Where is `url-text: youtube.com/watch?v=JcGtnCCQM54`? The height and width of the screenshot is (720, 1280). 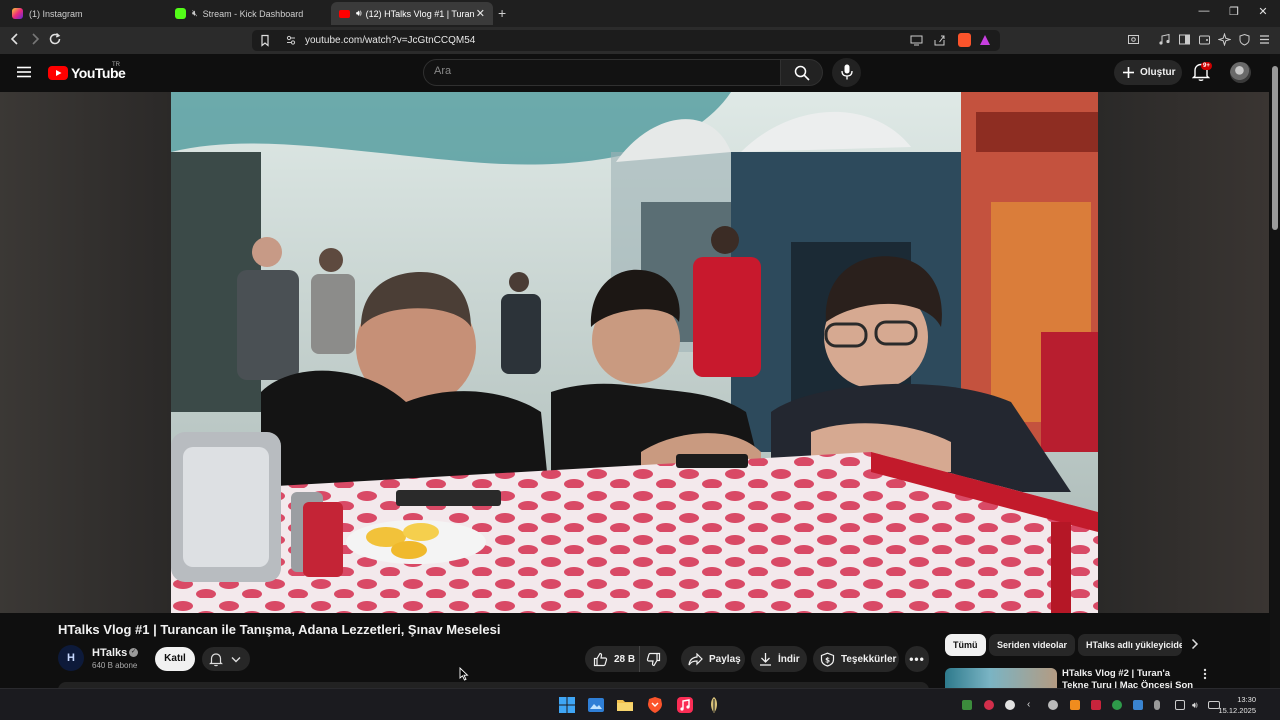 url-text: youtube.com/watch?v=JcGtnCCQM54 is located at coordinates (390, 40).